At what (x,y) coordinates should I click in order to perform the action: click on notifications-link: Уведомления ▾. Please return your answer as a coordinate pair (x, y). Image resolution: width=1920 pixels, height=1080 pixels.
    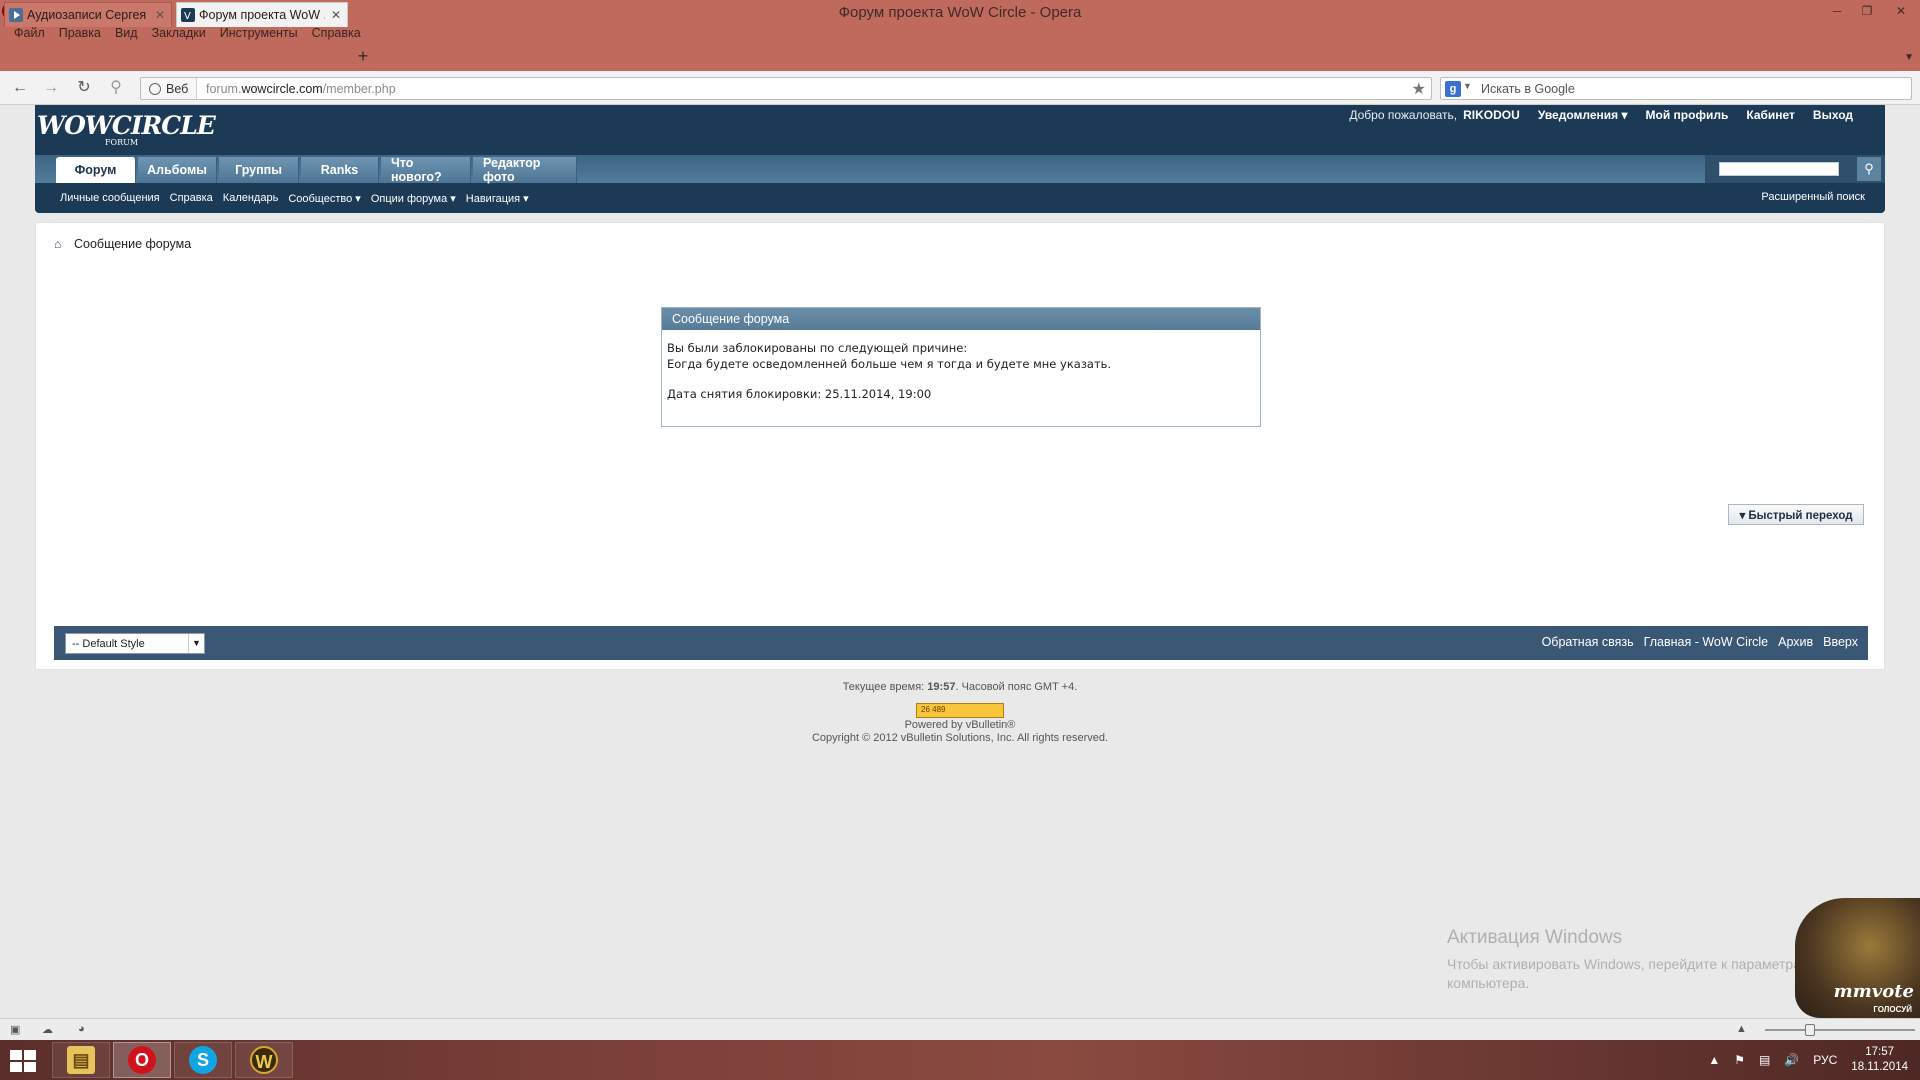
    Looking at the image, I should click on (1583, 115).